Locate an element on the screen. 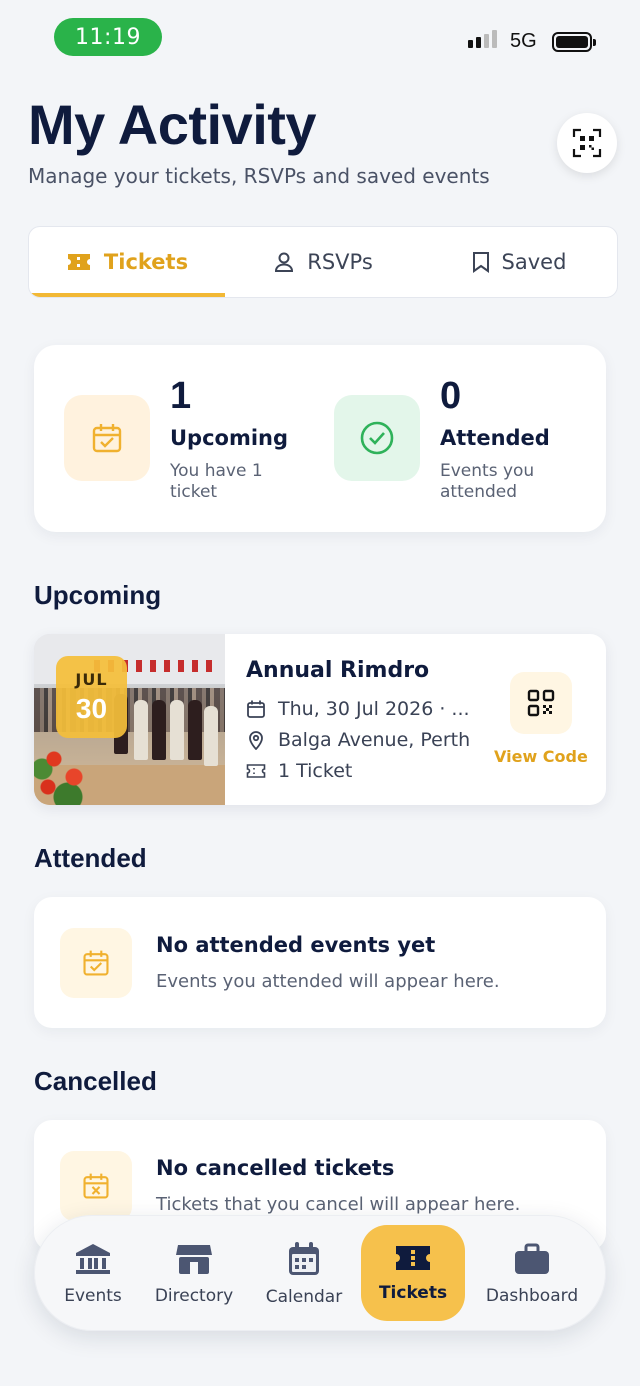 The image size is (640, 1386). status-time: 11:19 is located at coordinates (108, 37).